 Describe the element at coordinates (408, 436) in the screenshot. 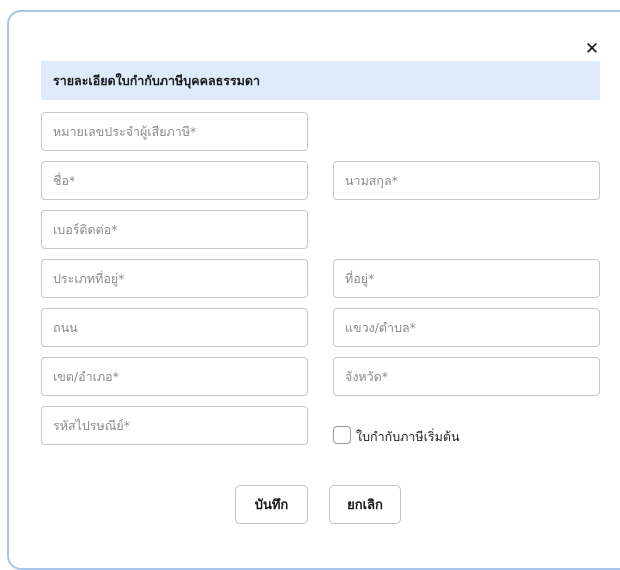

I see `default-invoice-label: ใบกำกับภาษีเริ่มต้น` at that location.